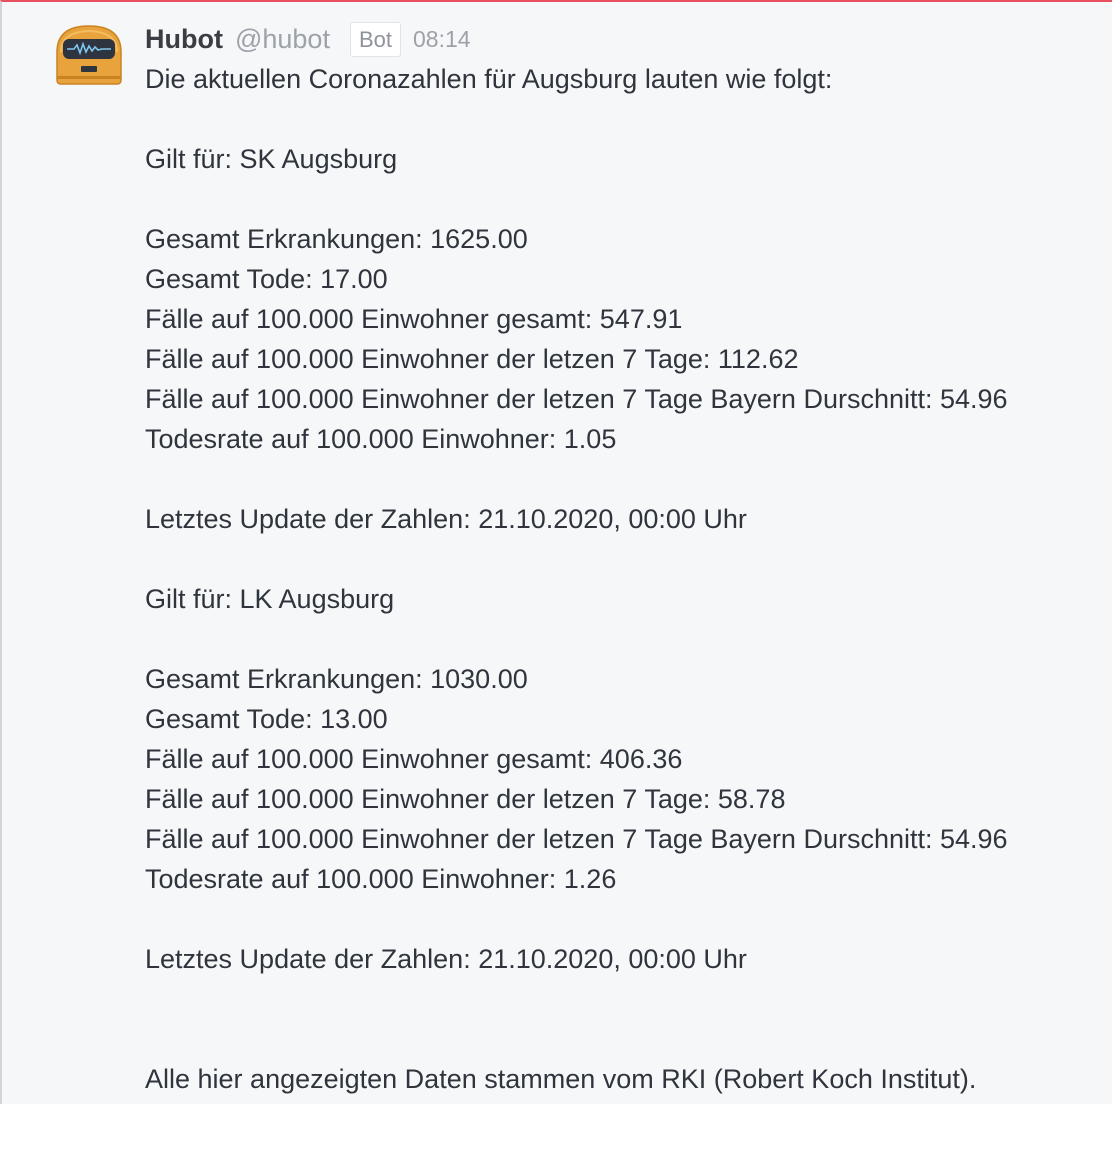 This screenshot has height=1160, width=1112. Describe the element at coordinates (271, 159) in the screenshot. I see `region-title: Gilt für: SK Augsburg` at that location.